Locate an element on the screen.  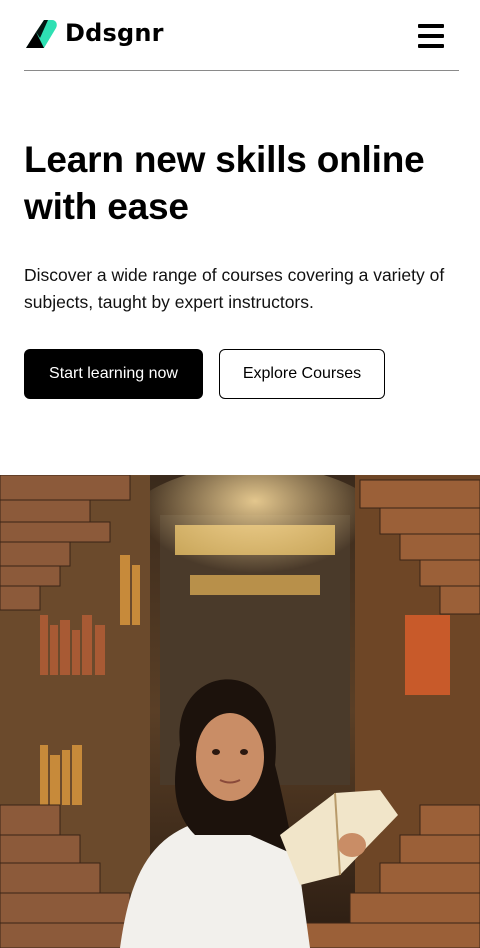
hamburger-menu-icon is located at coordinates (431, 36).